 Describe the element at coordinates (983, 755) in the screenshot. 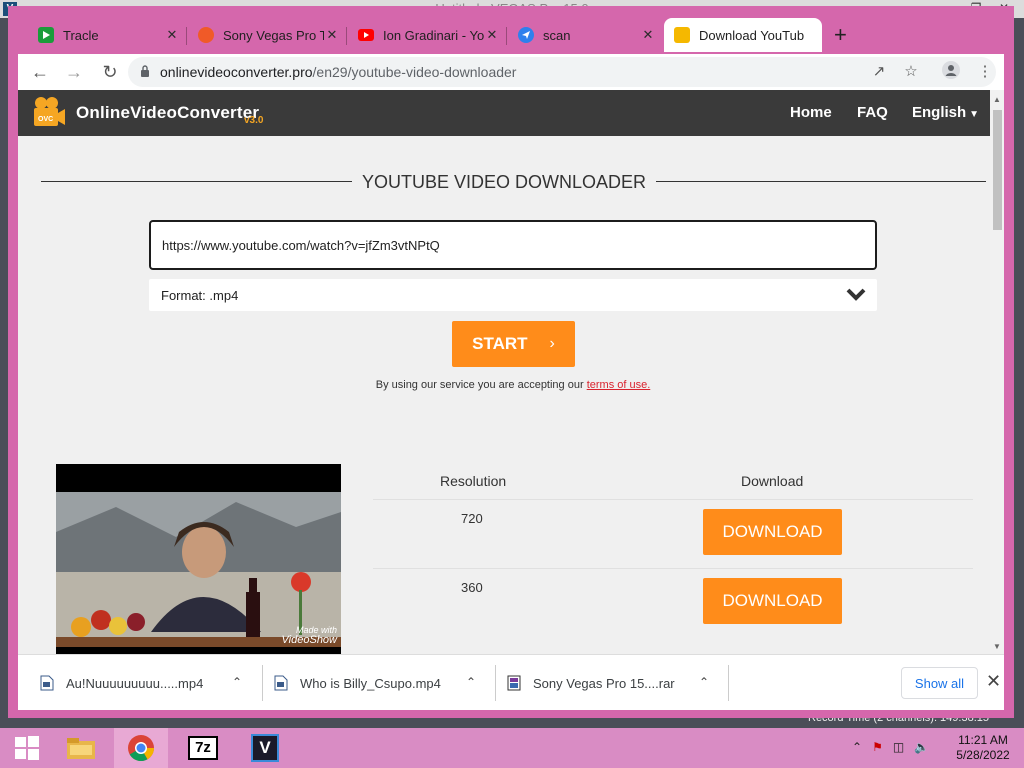

I see `clock-date: 5/28/2022` at that location.